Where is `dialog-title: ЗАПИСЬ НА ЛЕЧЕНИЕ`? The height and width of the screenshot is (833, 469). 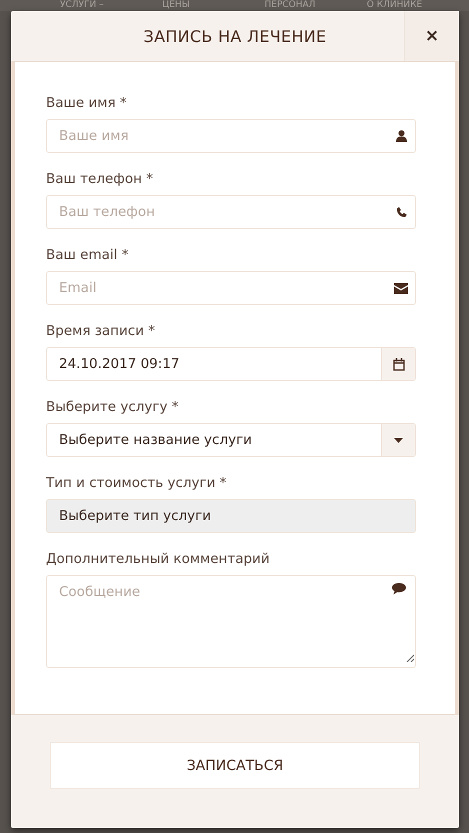
dialog-title: ЗАПИСЬ НА ЛЕЧЕНИЕ is located at coordinates (235, 37).